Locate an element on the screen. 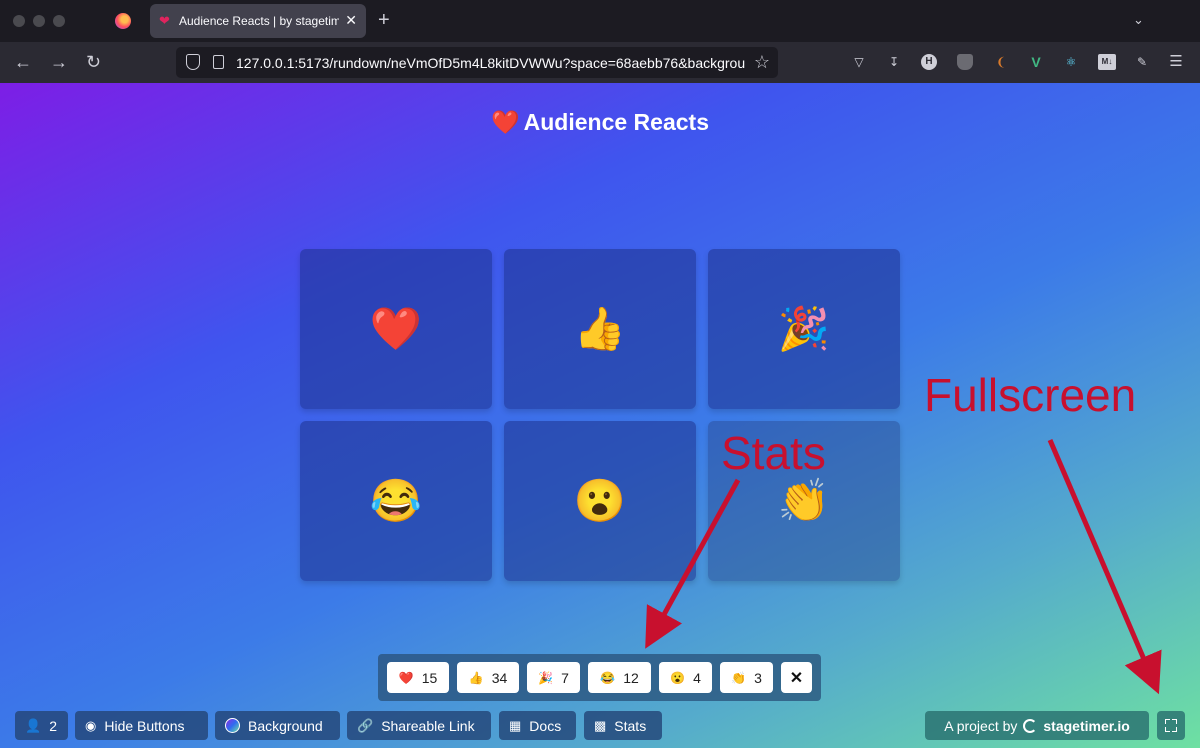  stagetimer-logo-icon is located at coordinates (1030, 725).